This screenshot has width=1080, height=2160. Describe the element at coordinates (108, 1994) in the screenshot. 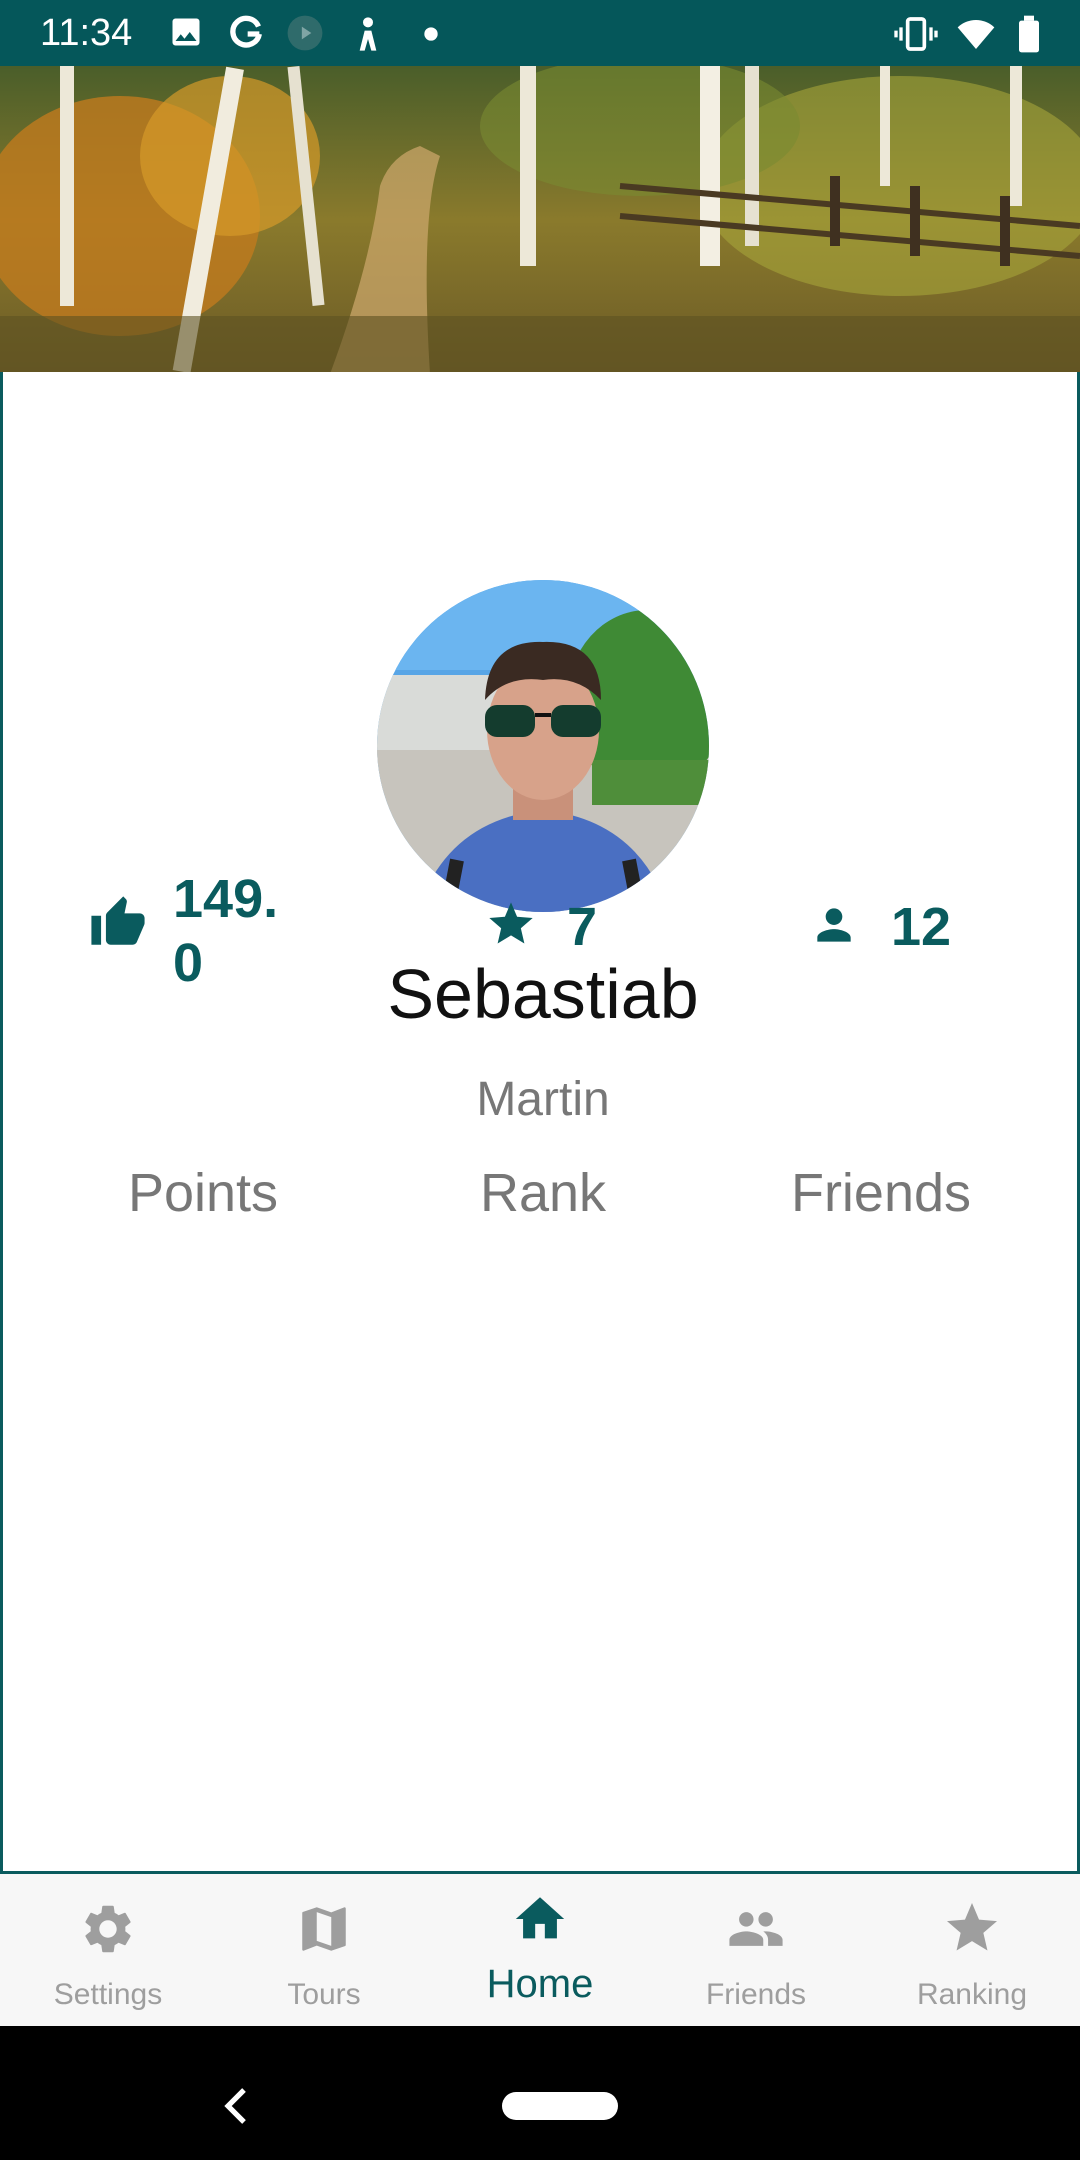

I see `nav-settings-label: Settings` at that location.